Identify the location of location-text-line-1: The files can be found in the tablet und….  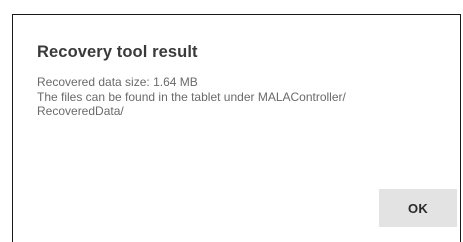
(191, 96).